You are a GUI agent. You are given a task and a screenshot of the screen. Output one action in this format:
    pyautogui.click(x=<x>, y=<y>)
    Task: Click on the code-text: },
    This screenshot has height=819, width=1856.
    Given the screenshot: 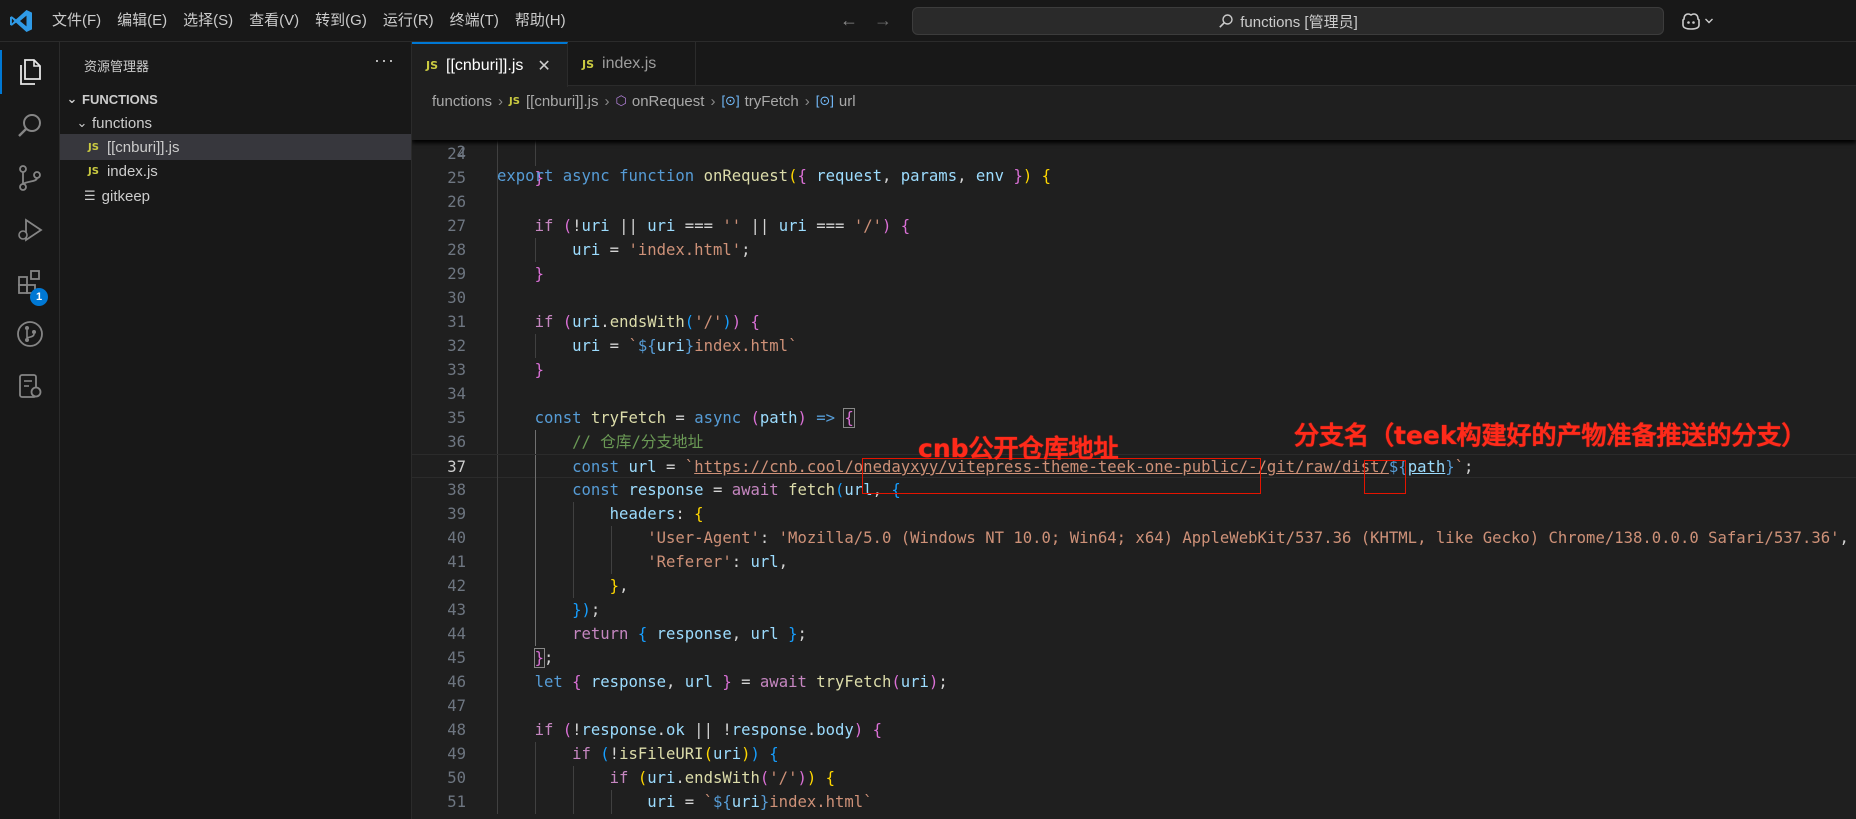 What is the action you would take?
    pyautogui.click(x=619, y=586)
    